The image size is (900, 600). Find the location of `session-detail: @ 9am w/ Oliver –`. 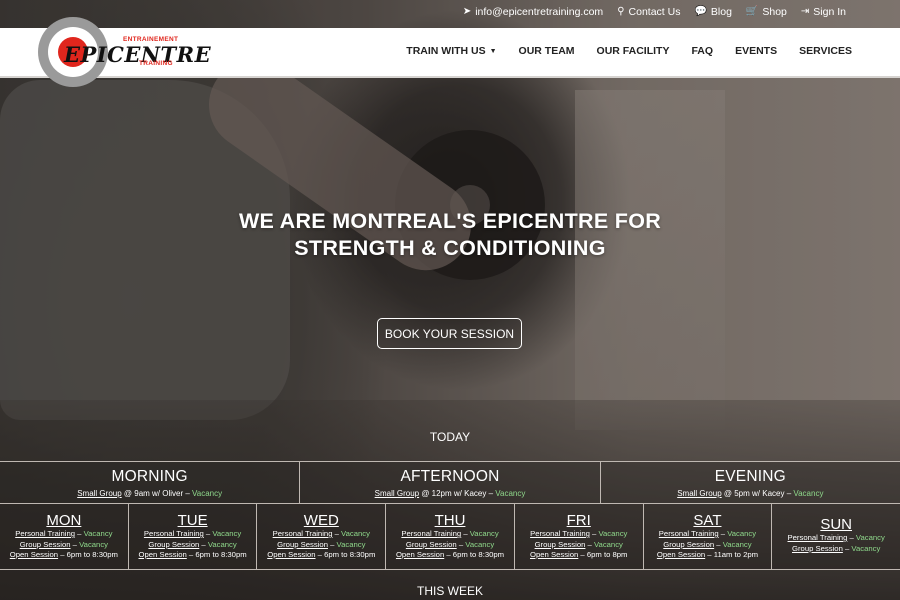

session-detail: @ 9am w/ Oliver – is located at coordinates (157, 493).